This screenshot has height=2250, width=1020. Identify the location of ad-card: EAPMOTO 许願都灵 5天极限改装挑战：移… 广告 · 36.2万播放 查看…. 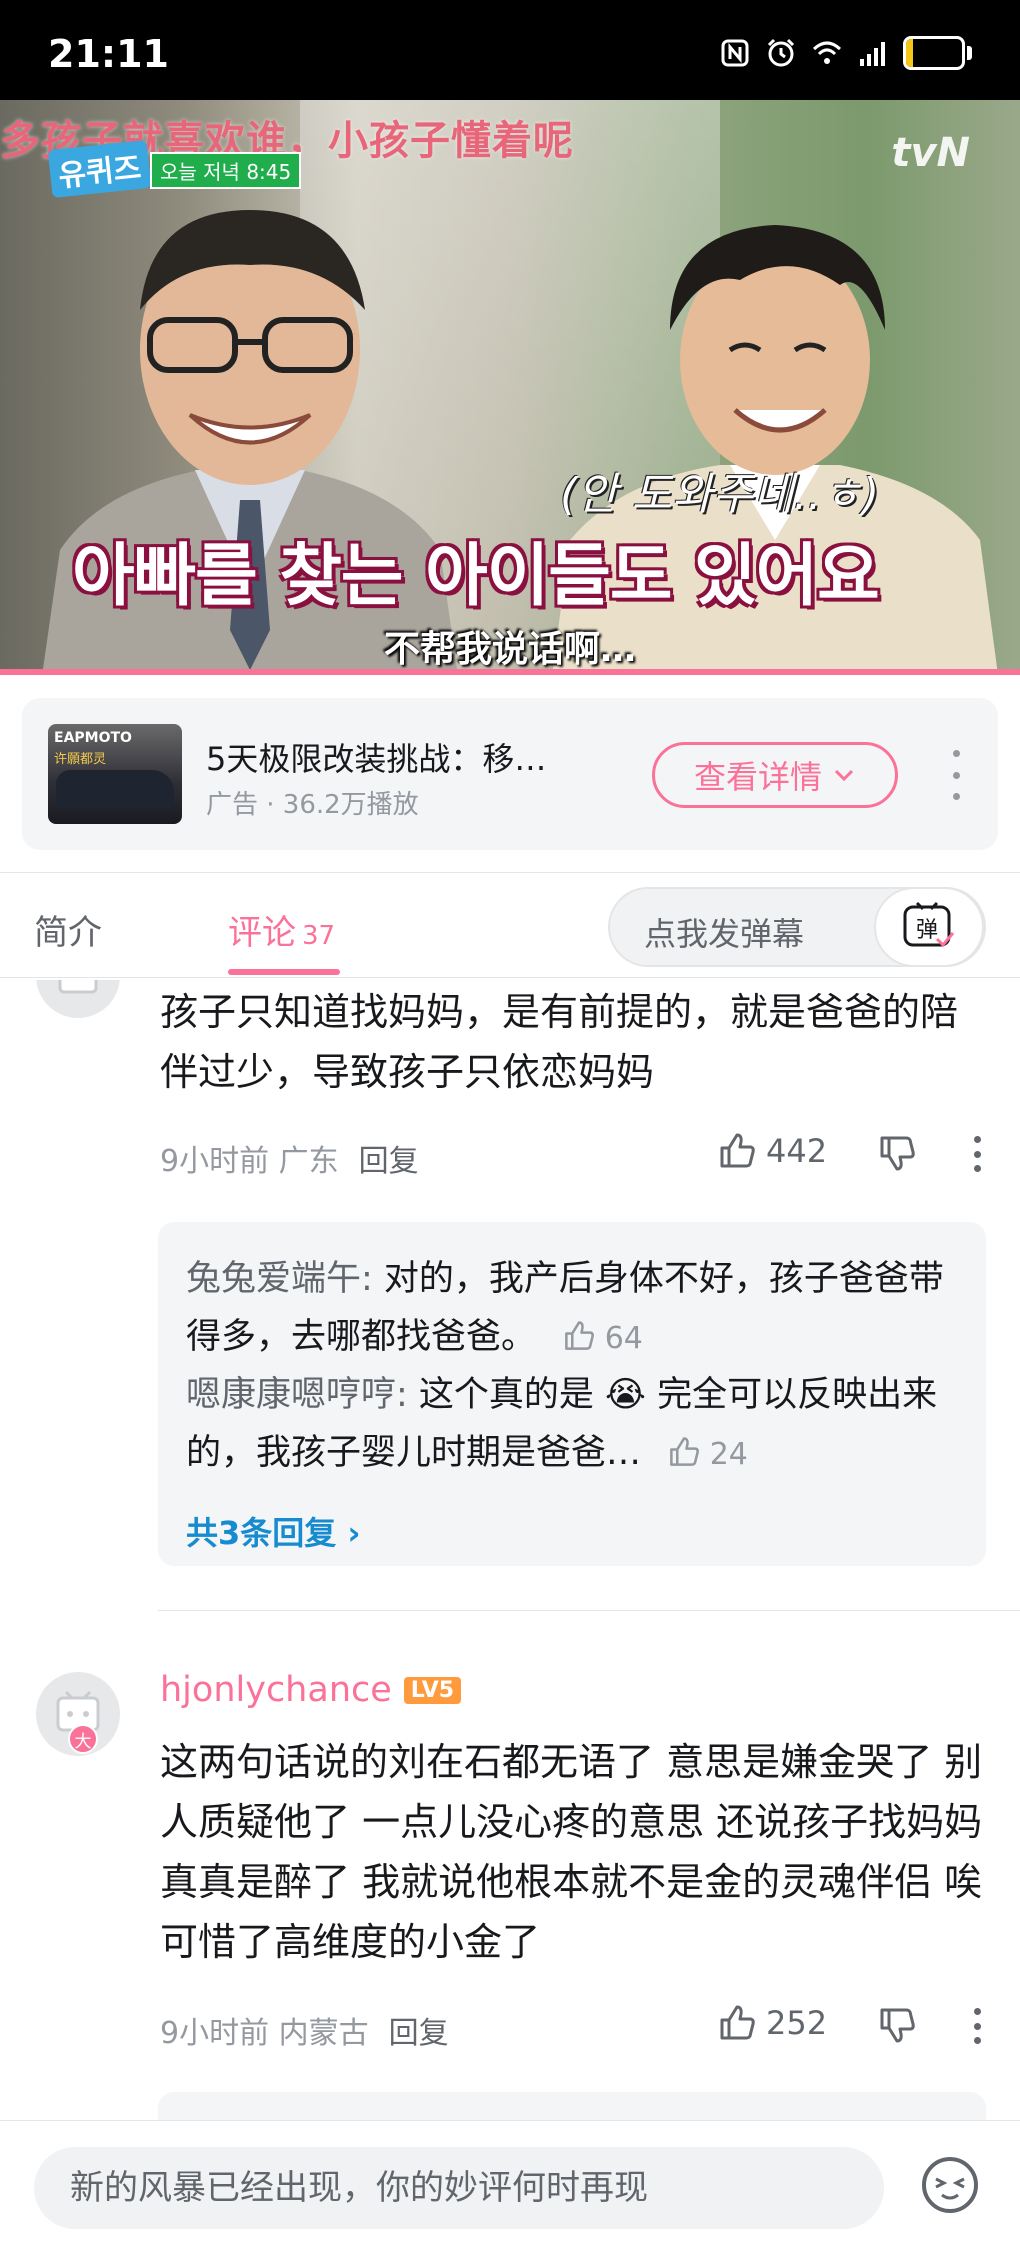
(510, 774).